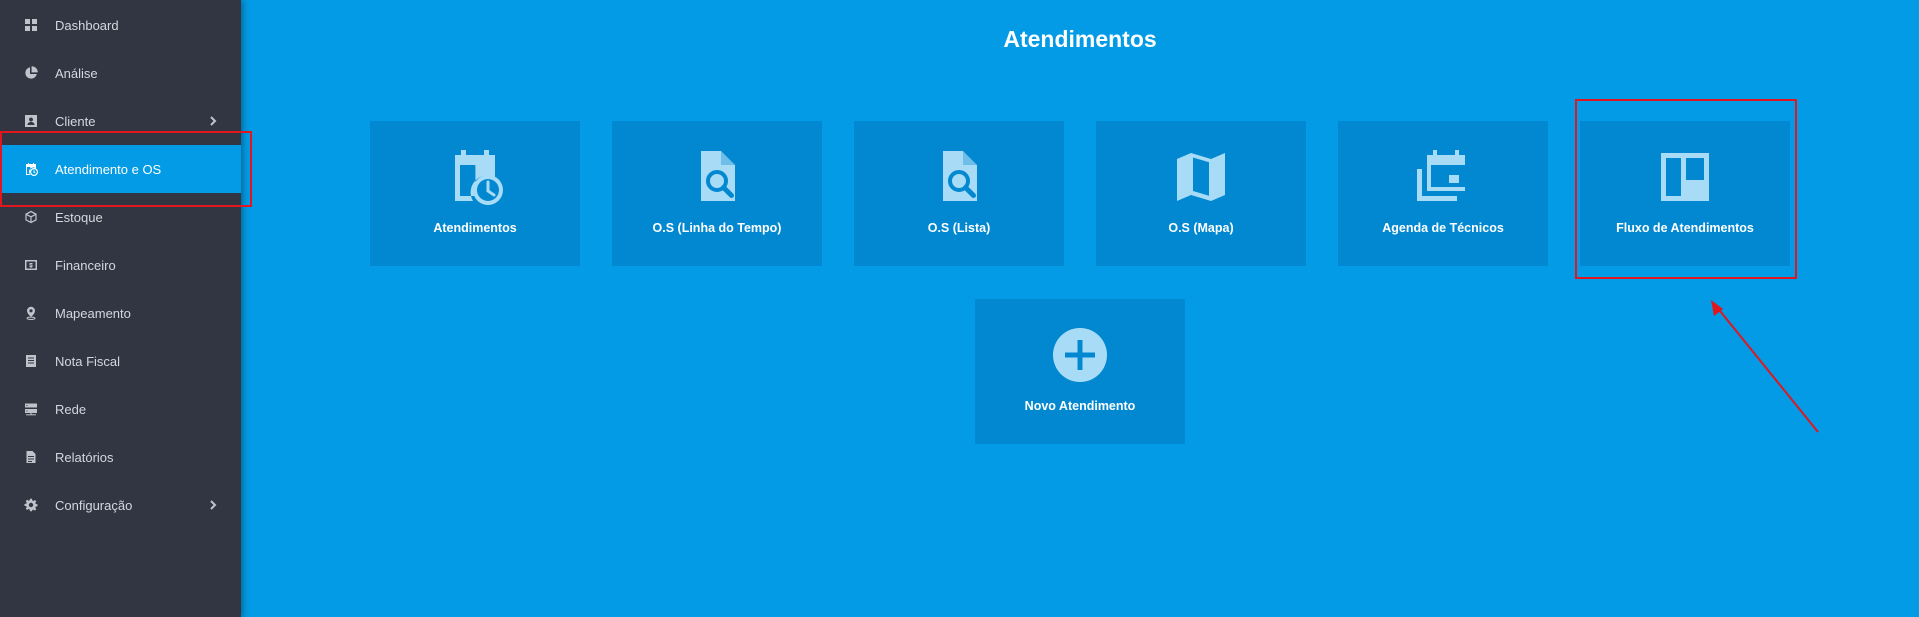 This screenshot has width=1919, height=617. I want to click on map-icon, so click(1201, 177).